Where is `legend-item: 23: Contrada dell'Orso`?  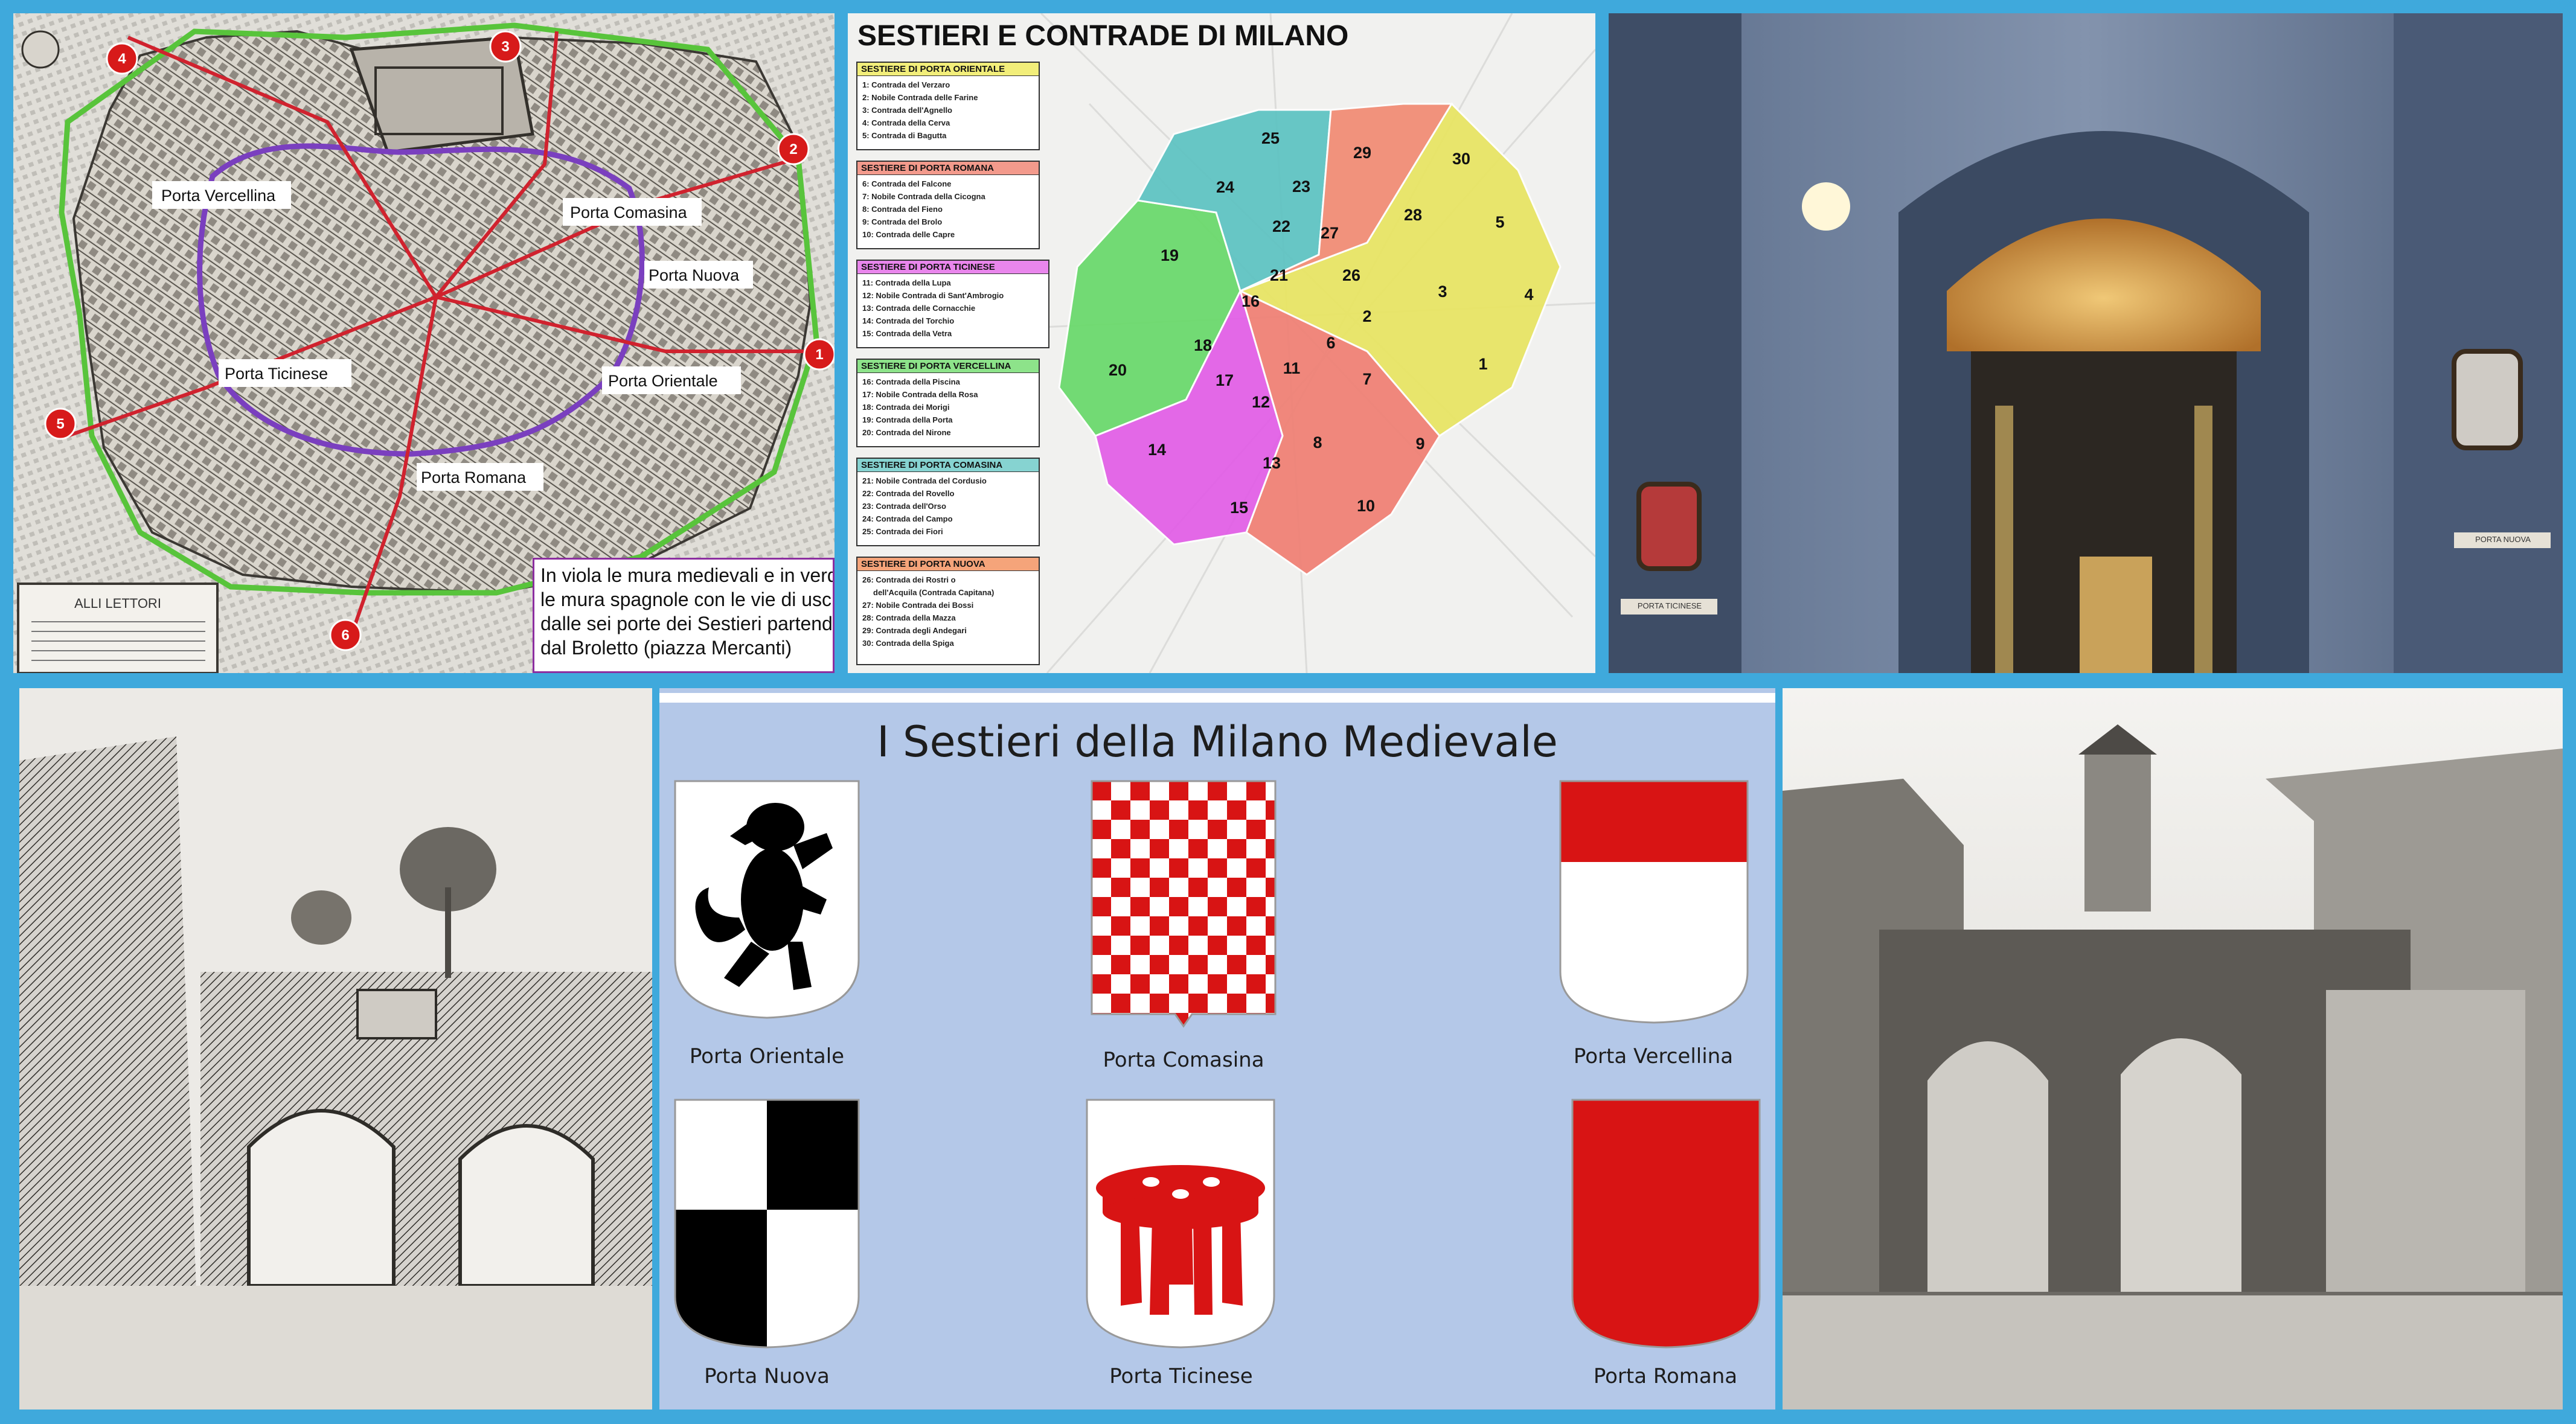 legend-item: 23: Contrada dell'Orso is located at coordinates (904, 506).